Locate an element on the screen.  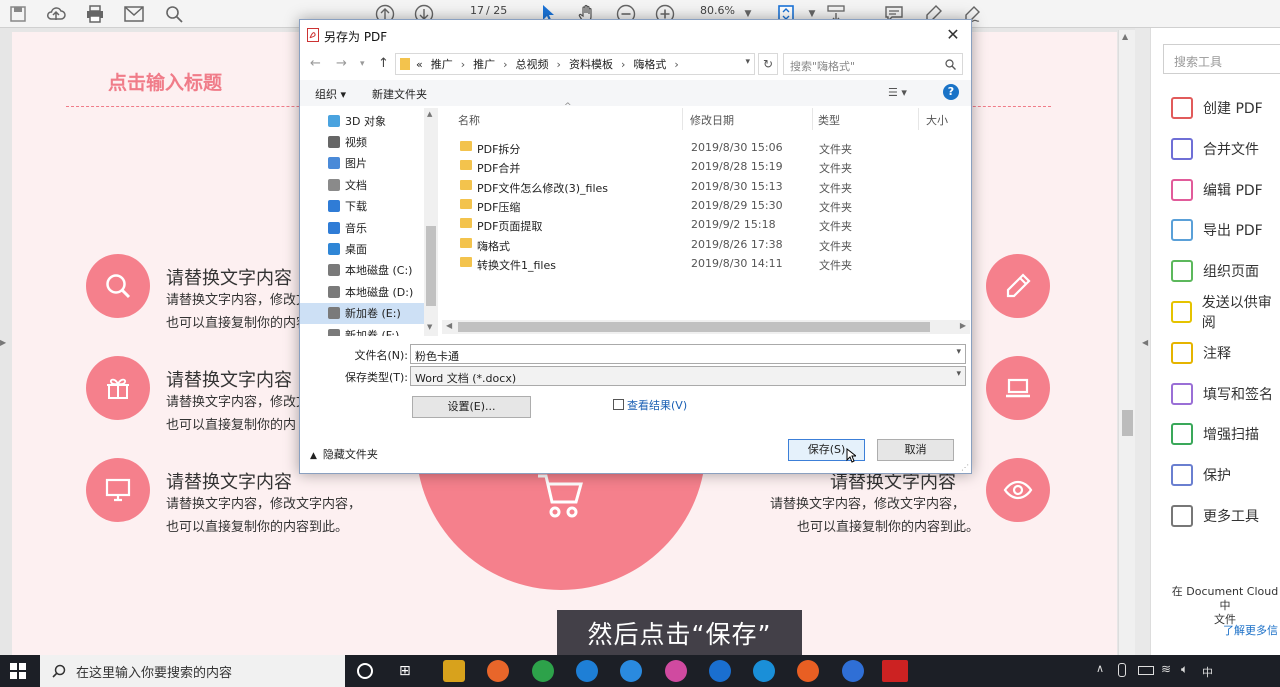
breadcrumb-item: 总视频 is located at coordinates (532, 64).